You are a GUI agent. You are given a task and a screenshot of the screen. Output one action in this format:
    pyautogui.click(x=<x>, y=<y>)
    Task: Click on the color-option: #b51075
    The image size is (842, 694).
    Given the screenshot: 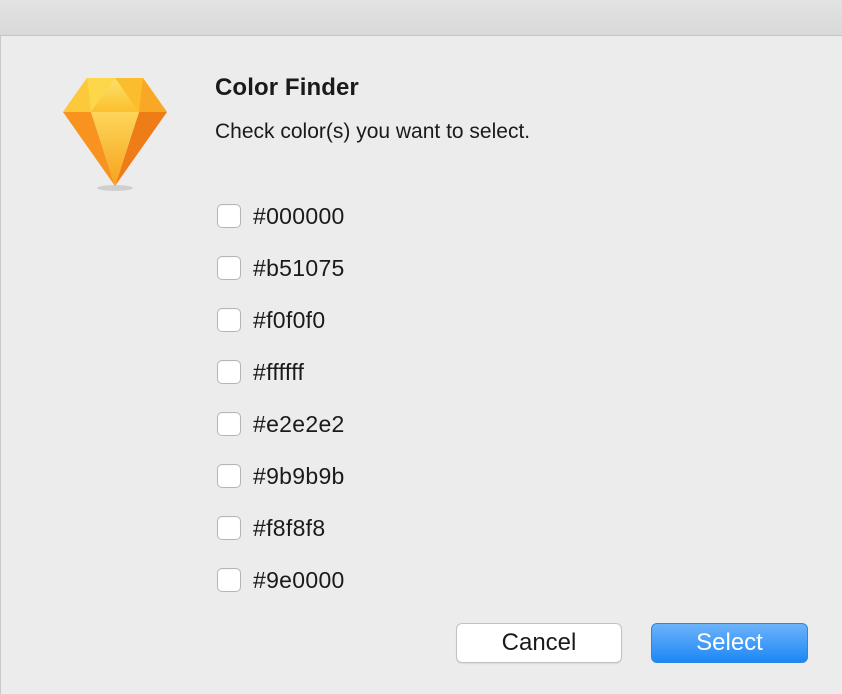 What is the action you would take?
    pyautogui.click(x=281, y=268)
    